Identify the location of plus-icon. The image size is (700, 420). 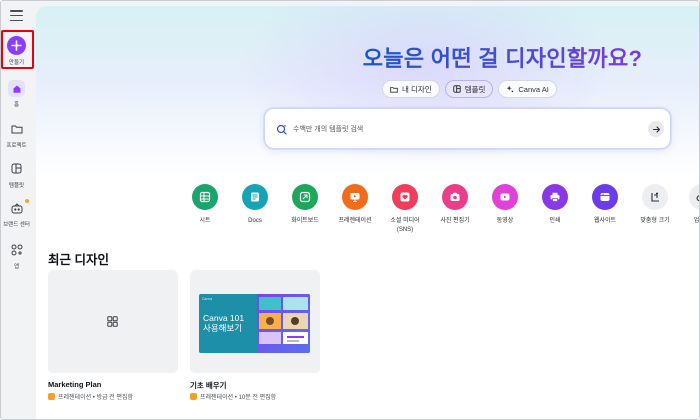
(16, 45).